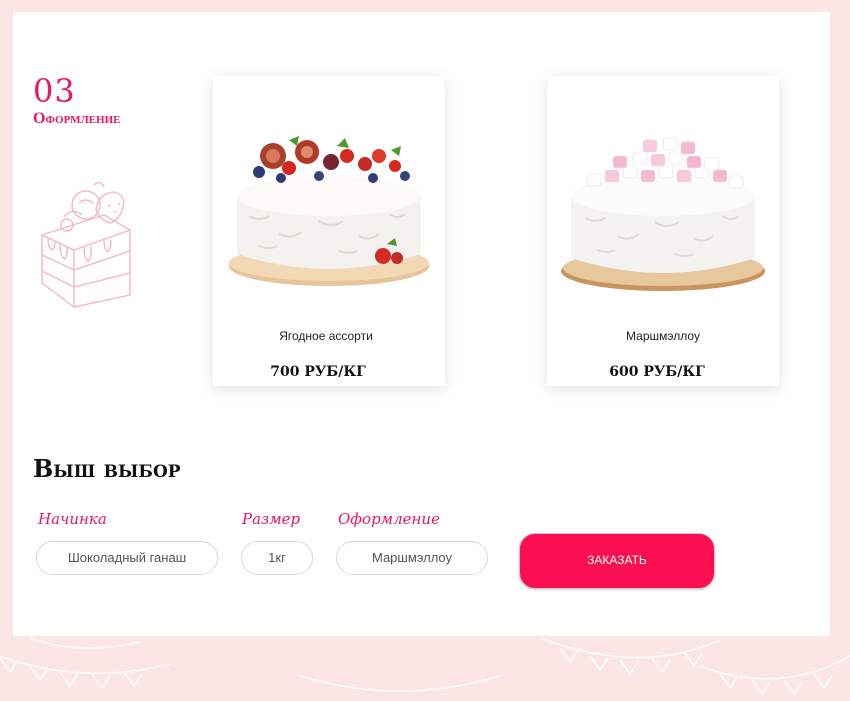  What do you see at coordinates (277, 558) in the screenshot?
I see `size-field: 1кг` at bounding box center [277, 558].